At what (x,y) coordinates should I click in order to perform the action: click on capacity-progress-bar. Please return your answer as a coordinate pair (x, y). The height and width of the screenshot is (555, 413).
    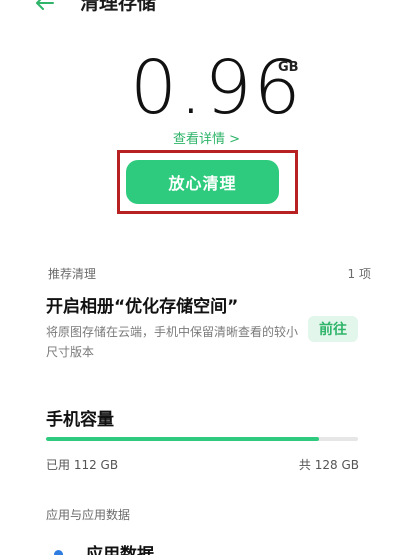
    Looking at the image, I should click on (202, 439).